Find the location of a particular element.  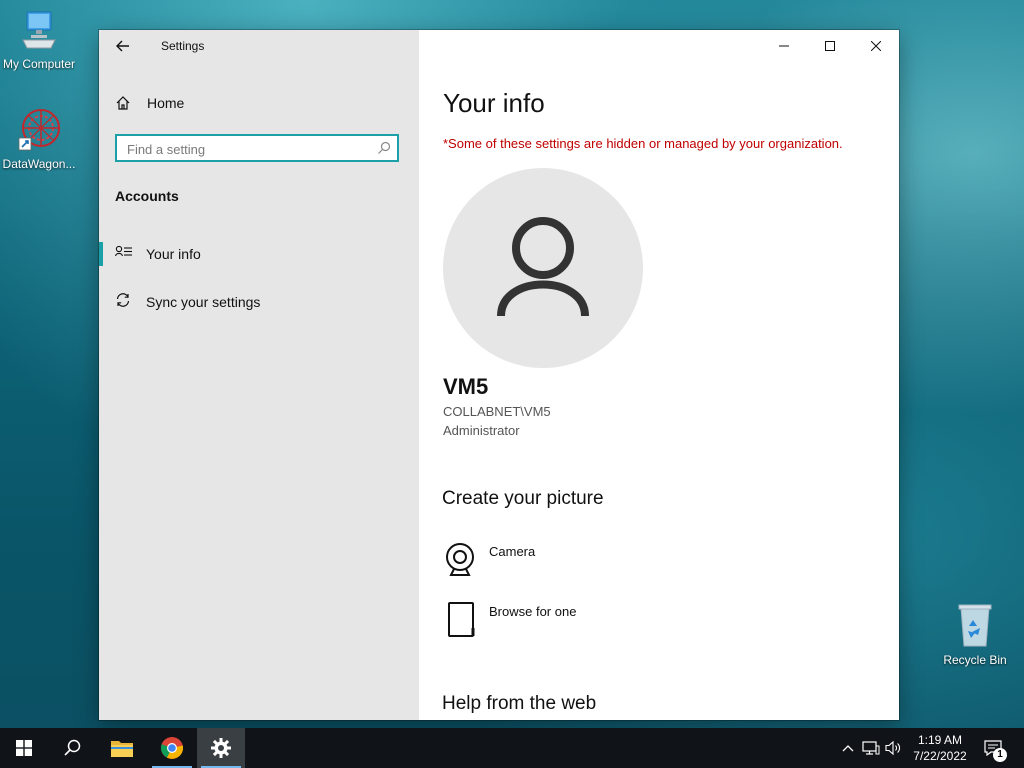

close-icon is located at coordinates (876, 46).